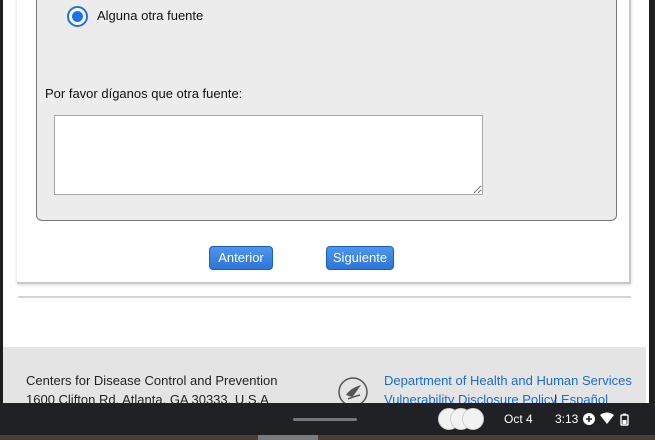  What do you see at coordinates (324, 297) in the screenshot?
I see `content-separator` at bounding box center [324, 297].